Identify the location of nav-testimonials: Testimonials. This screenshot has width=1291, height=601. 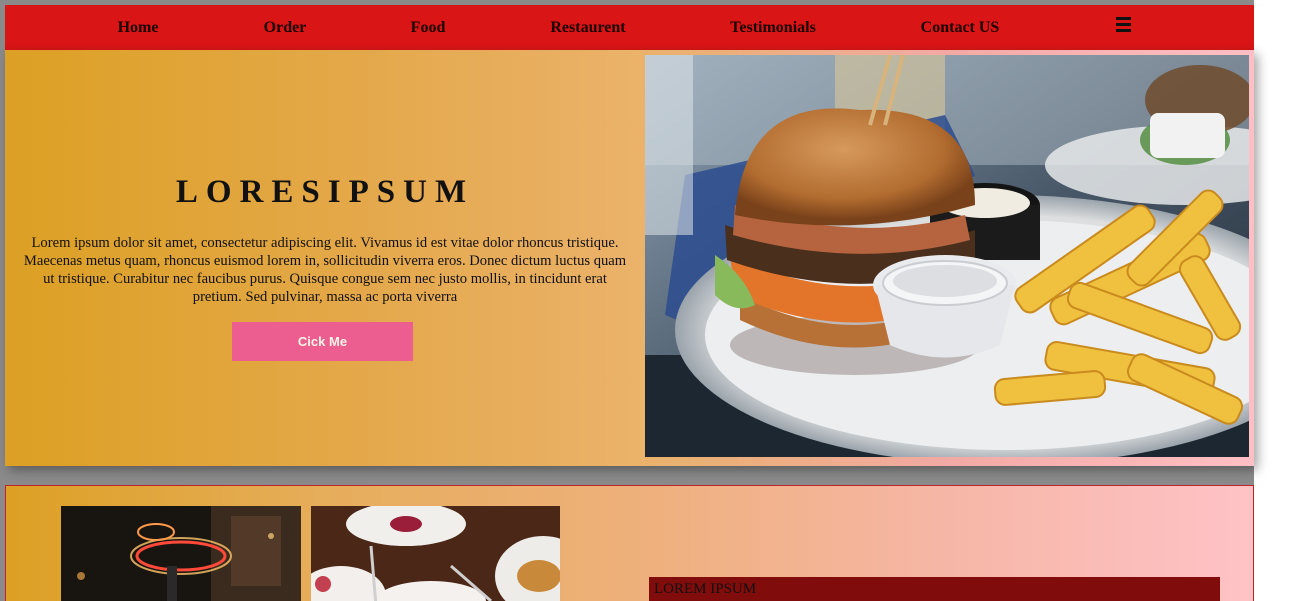
(773, 27).